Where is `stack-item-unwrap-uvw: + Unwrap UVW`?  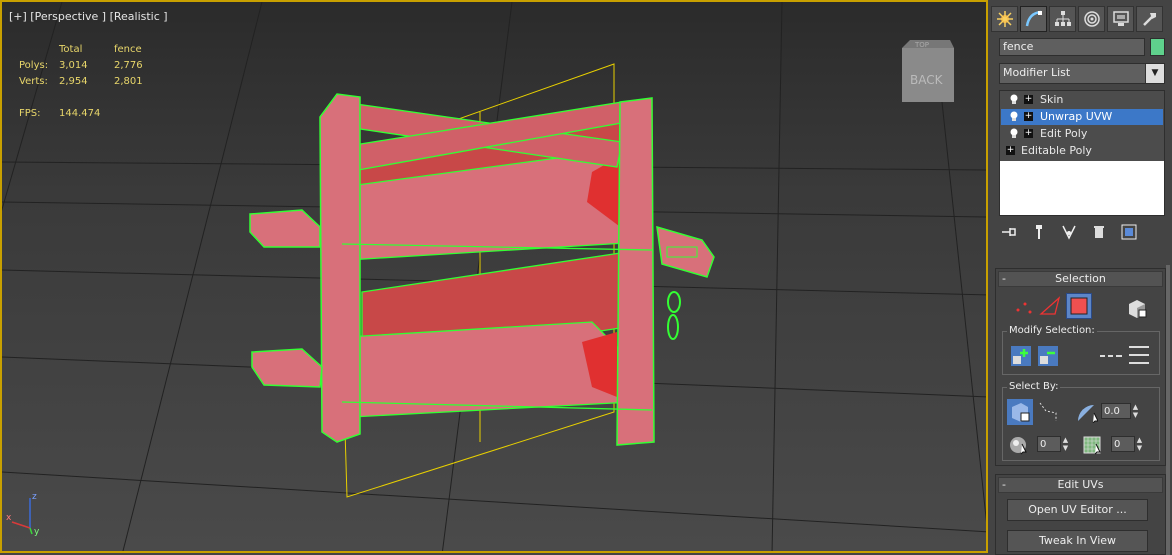 stack-item-unwrap-uvw: + Unwrap UVW is located at coordinates (1082, 117).